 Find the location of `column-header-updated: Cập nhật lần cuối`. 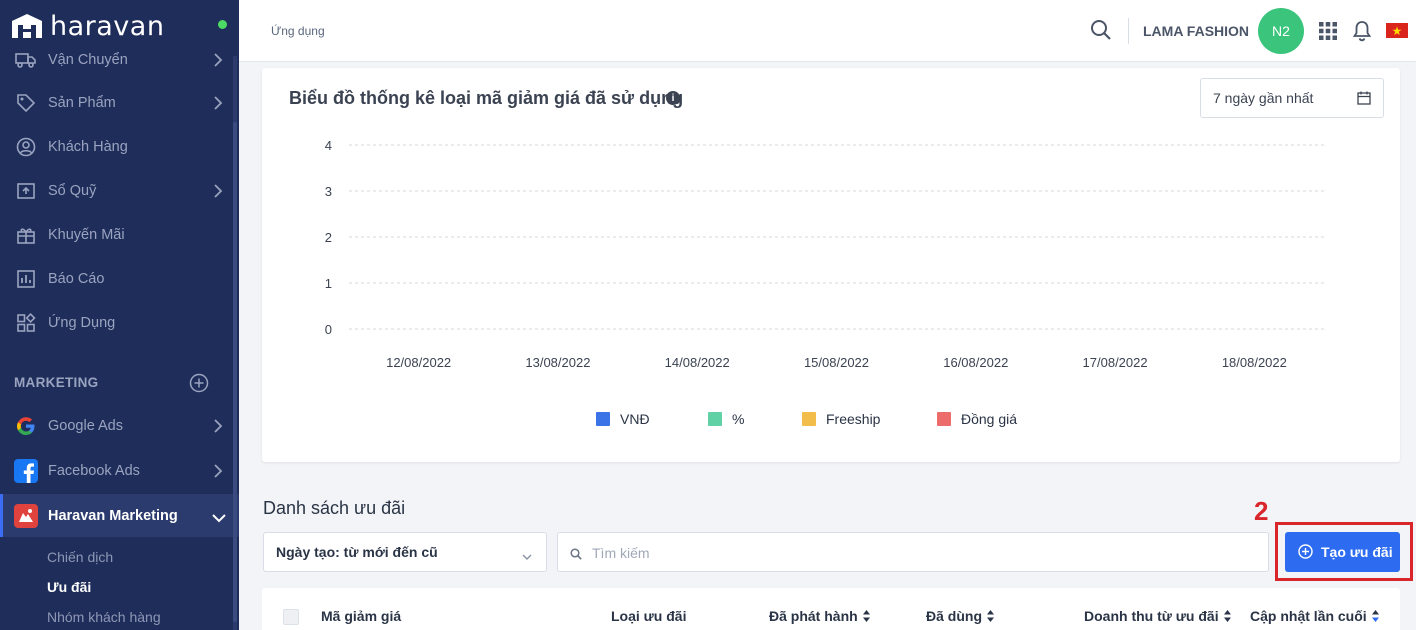

column-header-updated: Cập nhật lần cuối is located at coordinates (1315, 616).